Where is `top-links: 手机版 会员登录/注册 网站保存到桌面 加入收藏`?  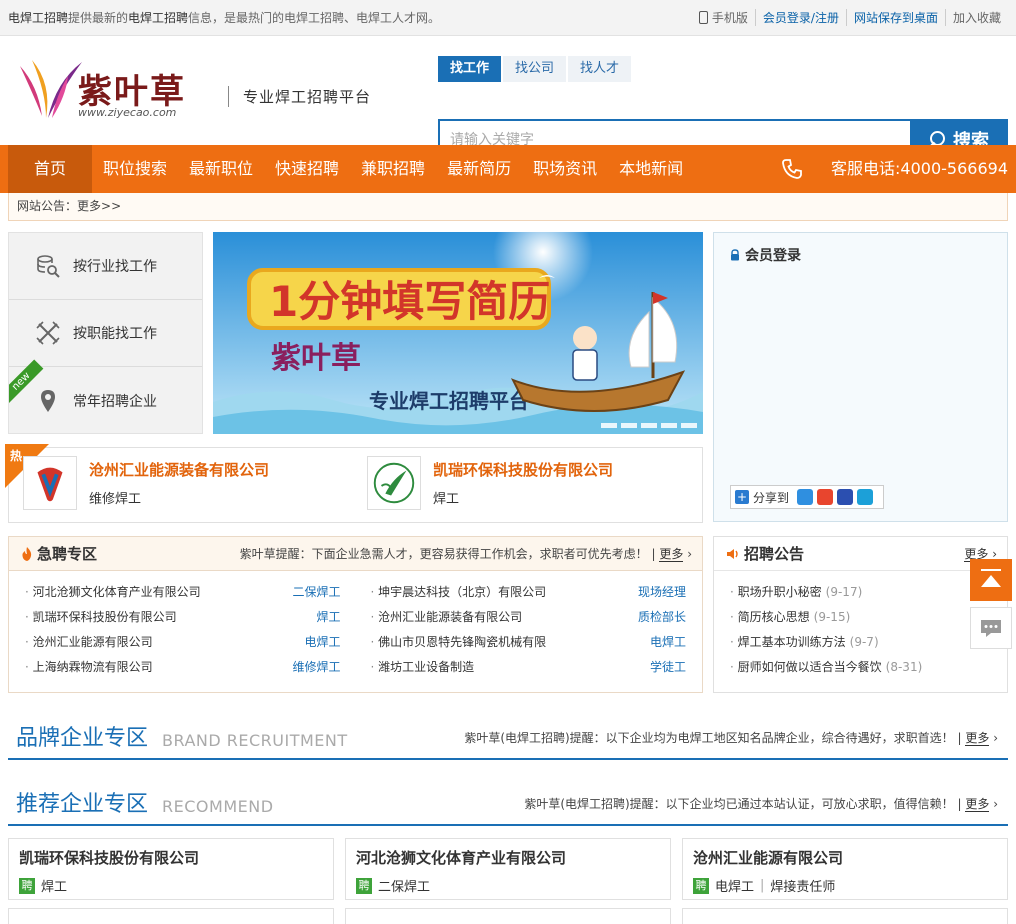 top-links: 手机版 会员登录/注册 网站保存到桌面 加入收藏 is located at coordinates (850, 17).